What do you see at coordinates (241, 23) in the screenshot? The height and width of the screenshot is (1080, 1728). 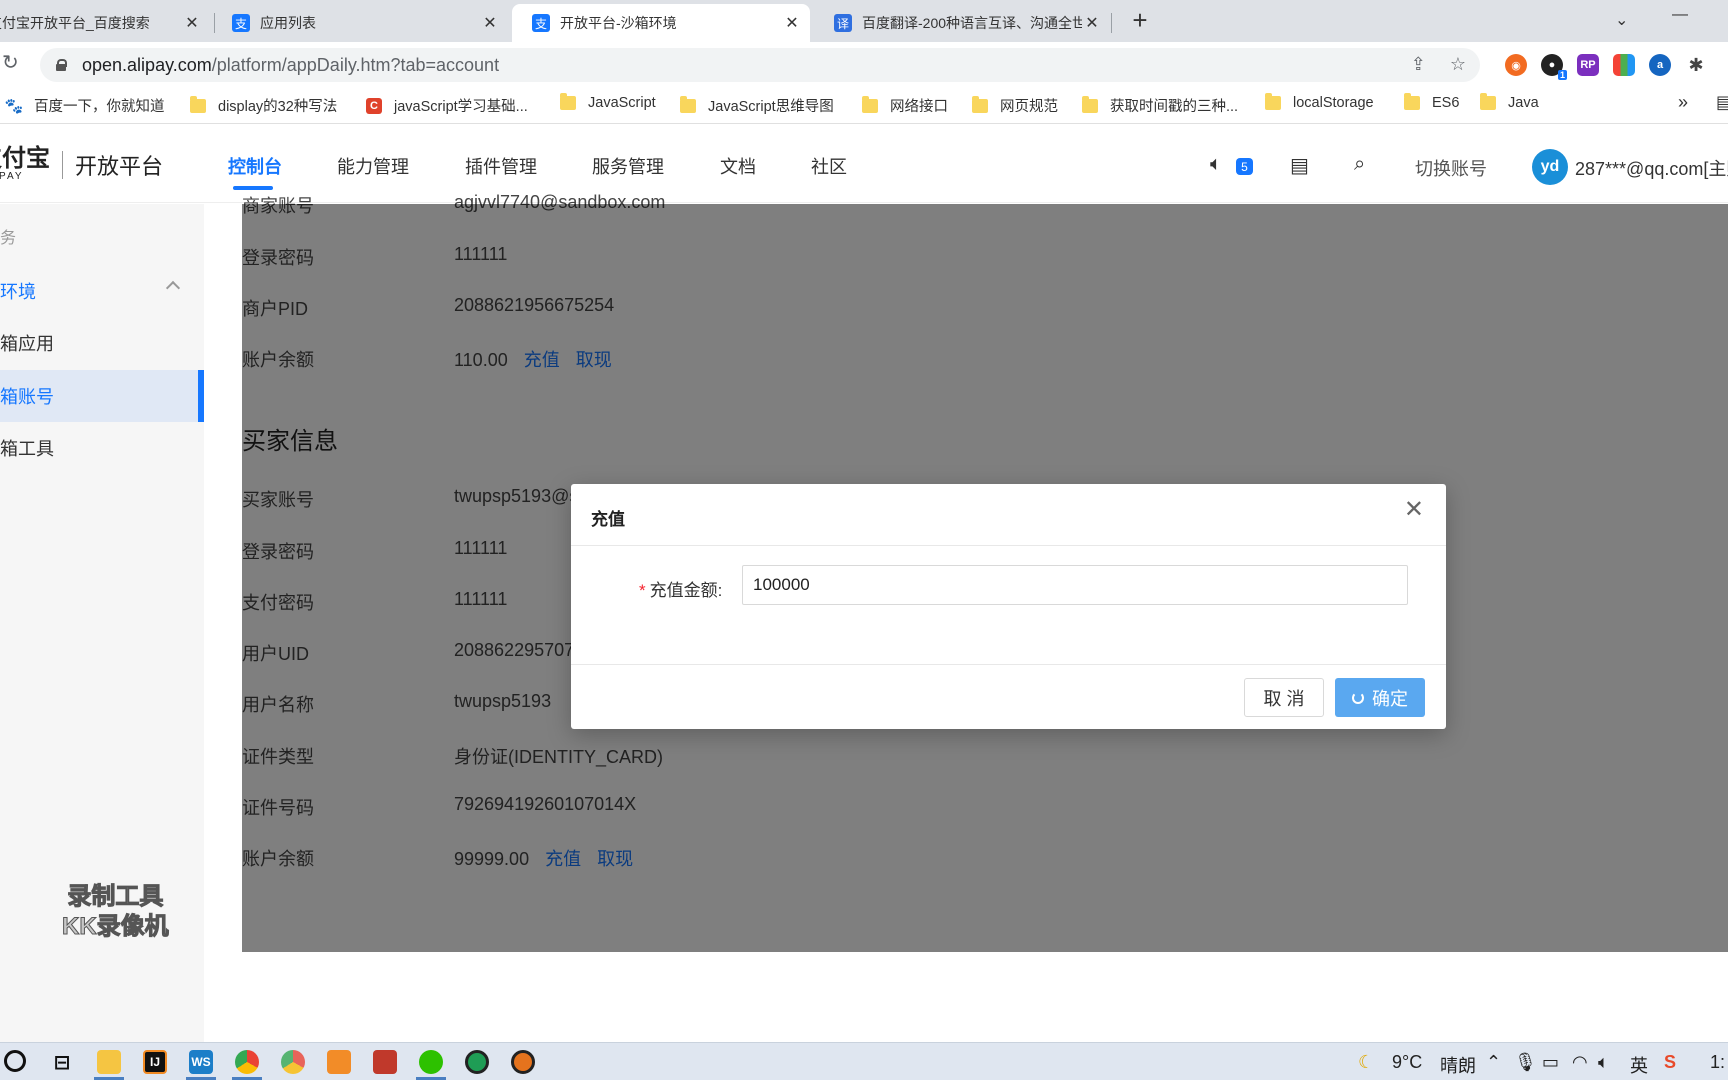 I see `alipay-icon: 支` at bounding box center [241, 23].